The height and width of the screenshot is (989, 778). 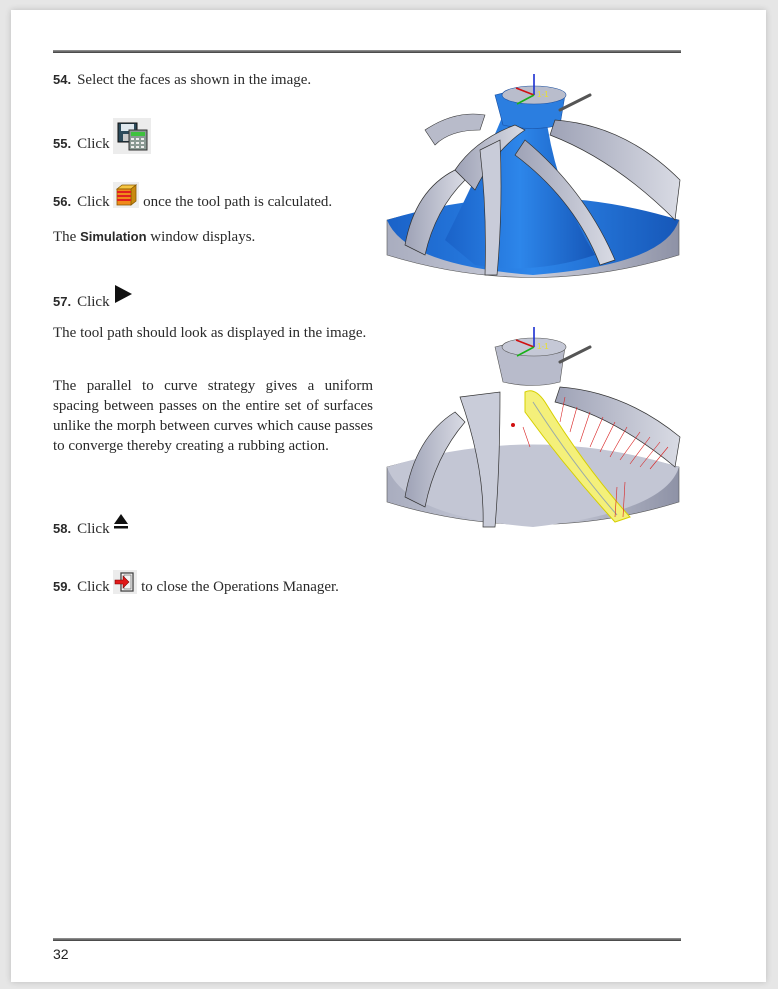 I want to click on step-58: 58. Click, so click(x=91, y=525).